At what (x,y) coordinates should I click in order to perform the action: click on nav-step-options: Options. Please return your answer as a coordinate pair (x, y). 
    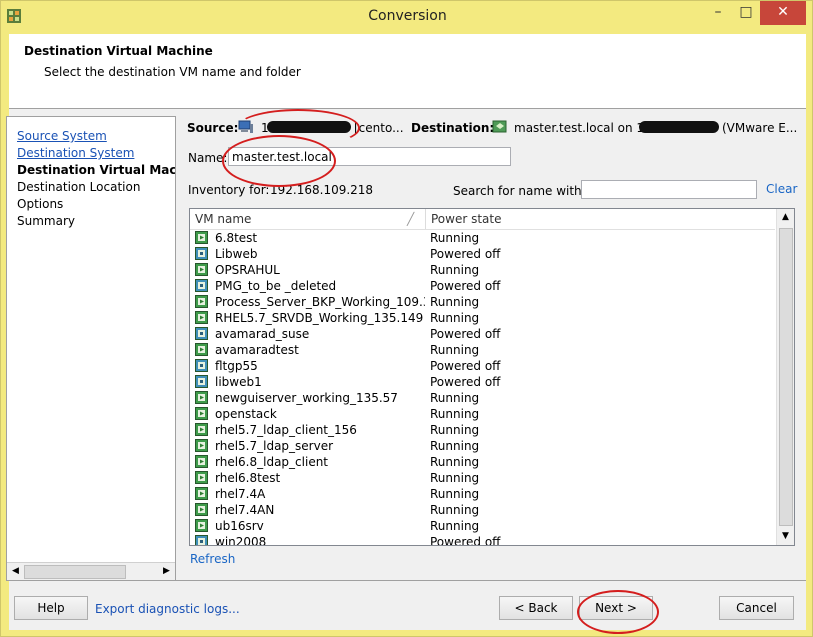
    Looking at the image, I should click on (40, 204).